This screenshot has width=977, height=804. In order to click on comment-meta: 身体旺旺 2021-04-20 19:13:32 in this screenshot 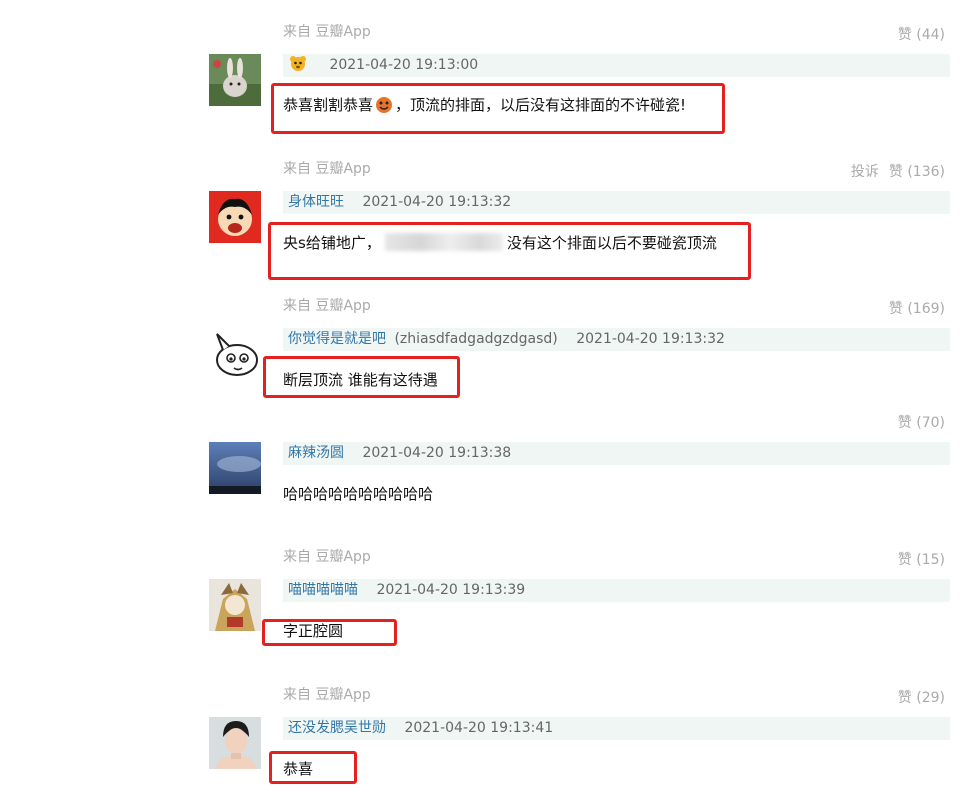, I will do `click(616, 202)`.